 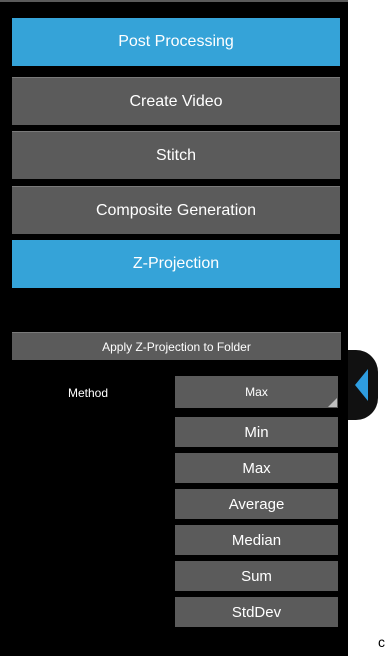 What do you see at coordinates (381, 642) in the screenshot?
I see `cut-off-text: c` at bounding box center [381, 642].